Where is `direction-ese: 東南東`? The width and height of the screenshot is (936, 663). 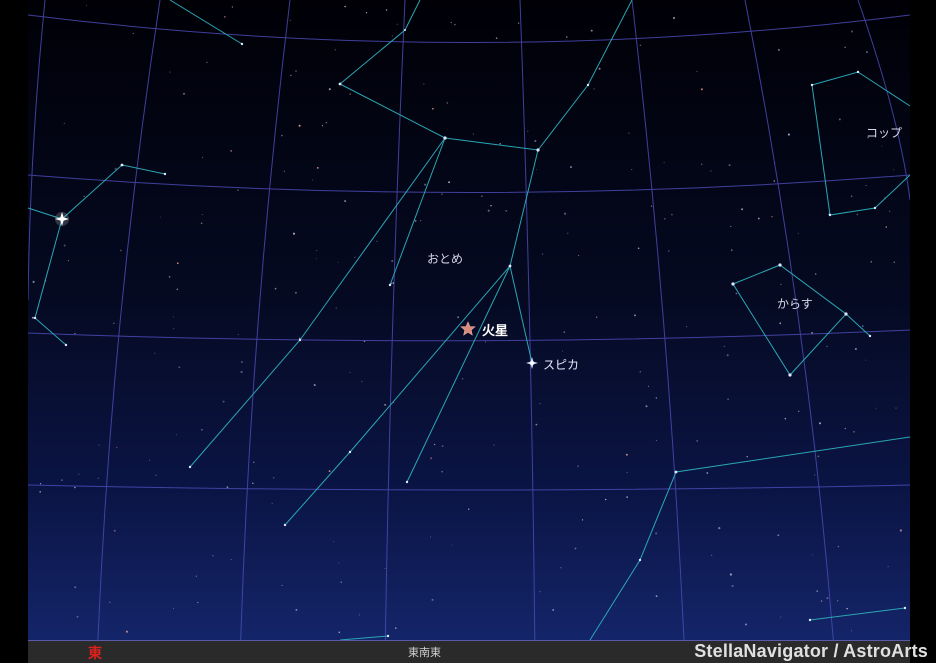
direction-ese: 東南東 is located at coordinates (424, 652).